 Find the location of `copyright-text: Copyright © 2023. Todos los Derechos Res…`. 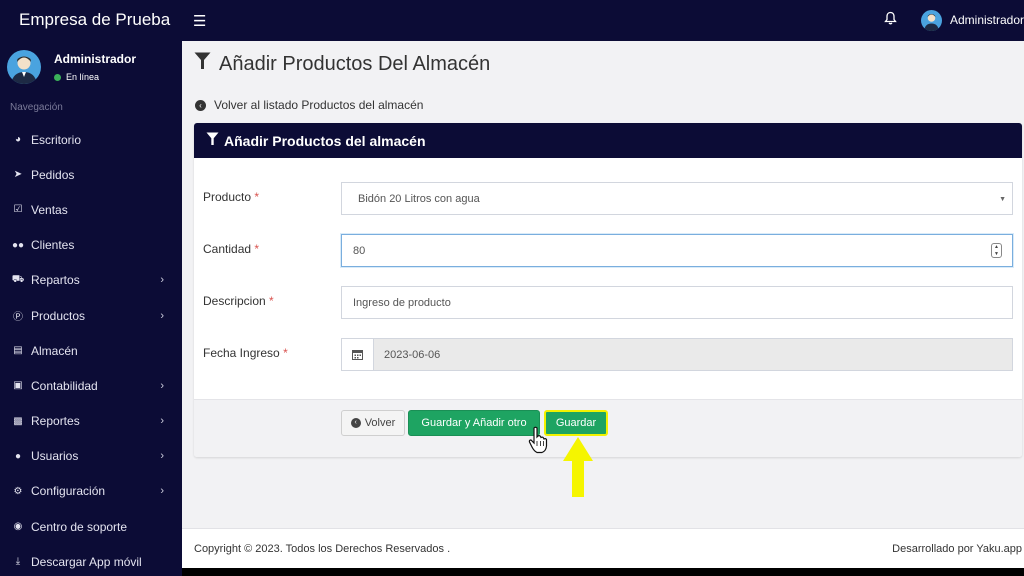

copyright-text: Copyright © 2023. Todos los Derechos Res… is located at coordinates (322, 549).